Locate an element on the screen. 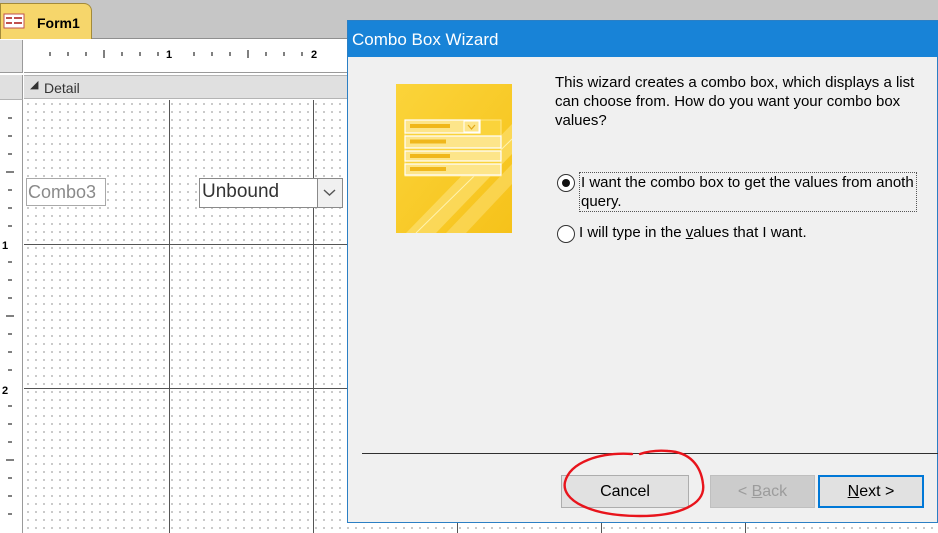 This screenshot has width=938, height=533. vertical-ruler: 1 2 is located at coordinates (11, 316).